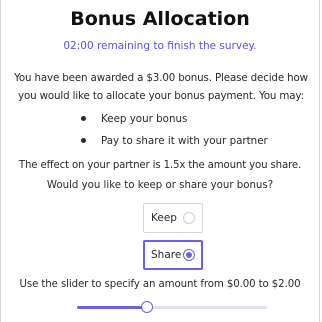 Image resolution: width=322 pixels, height=322 pixels. Describe the element at coordinates (160, 46) in the screenshot. I see `timer-text: 02:00 remaining to finish the survey.` at that location.